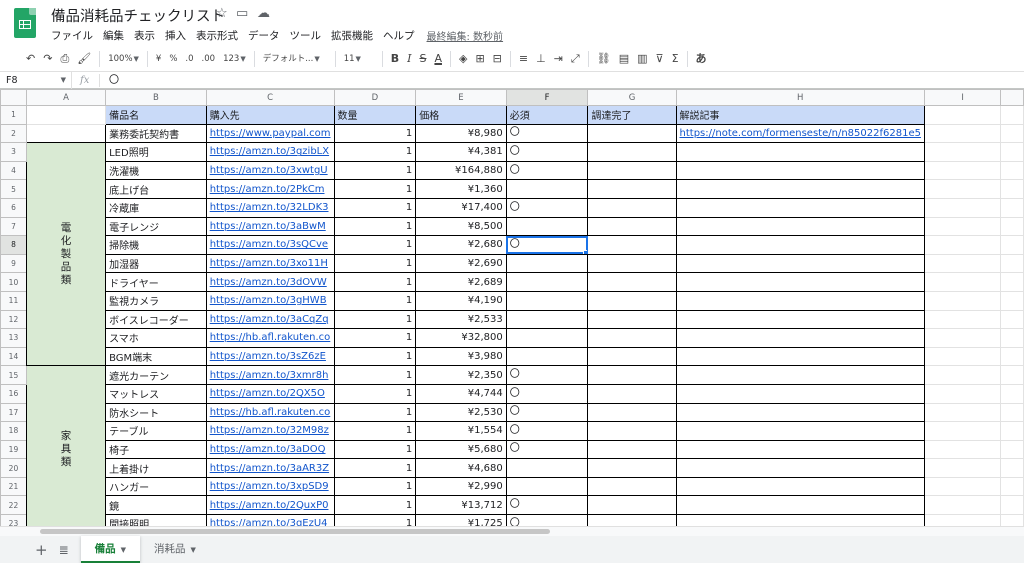 The width and height of the screenshot is (1024, 563). What do you see at coordinates (156, 263) in the screenshot?
I see `item-name-cell: 加湿器` at bounding box center [156, 263].